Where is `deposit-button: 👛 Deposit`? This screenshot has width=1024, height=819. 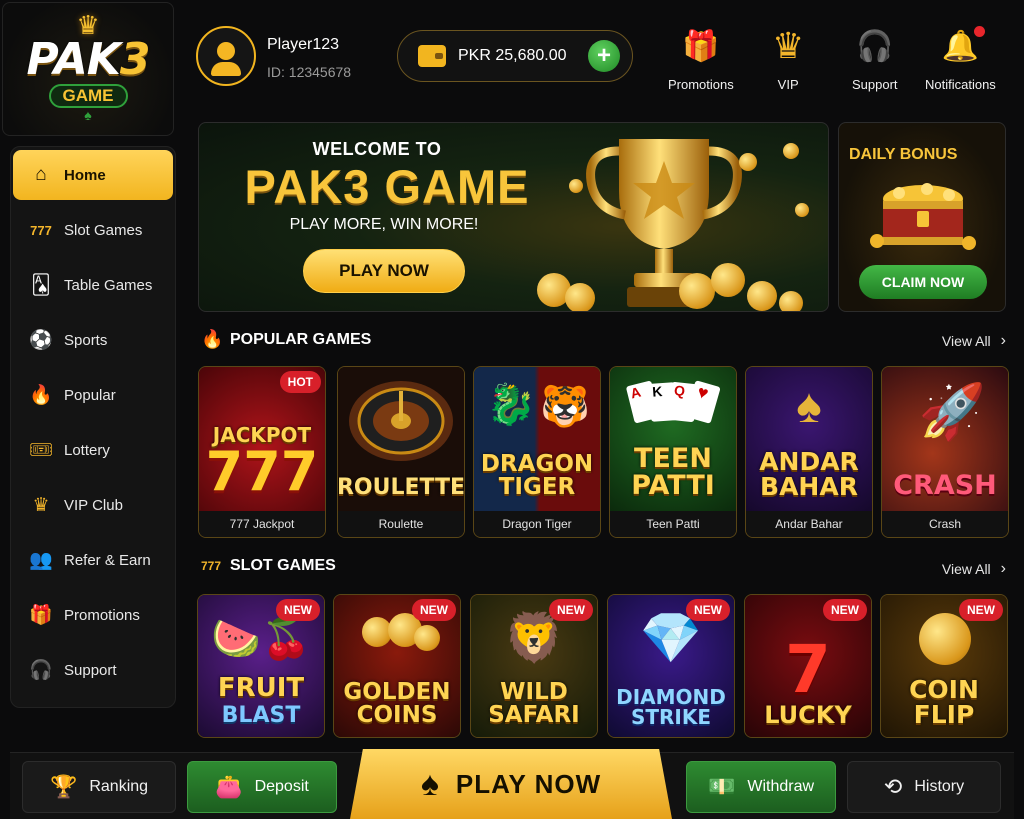
deposit-button: 👛 Deposit is located at coordinates (262, 787).